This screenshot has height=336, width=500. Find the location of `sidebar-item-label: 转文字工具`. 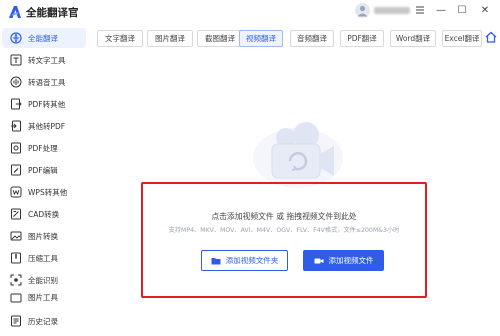

sidebar-item-label: 转文字工具 is located at coordinates (47, 60).